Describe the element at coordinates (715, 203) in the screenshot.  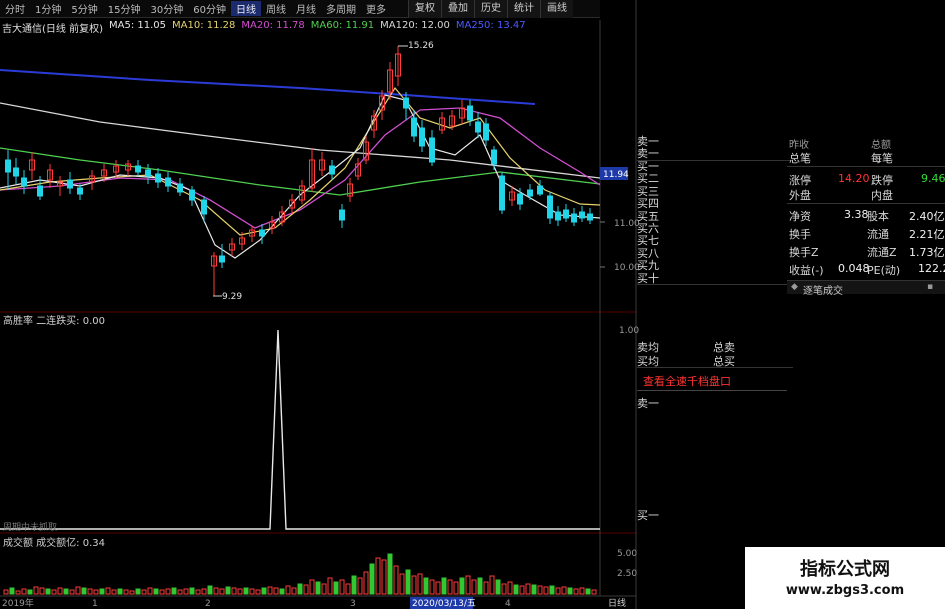
I see `buy-level-row: 买四` at that location.